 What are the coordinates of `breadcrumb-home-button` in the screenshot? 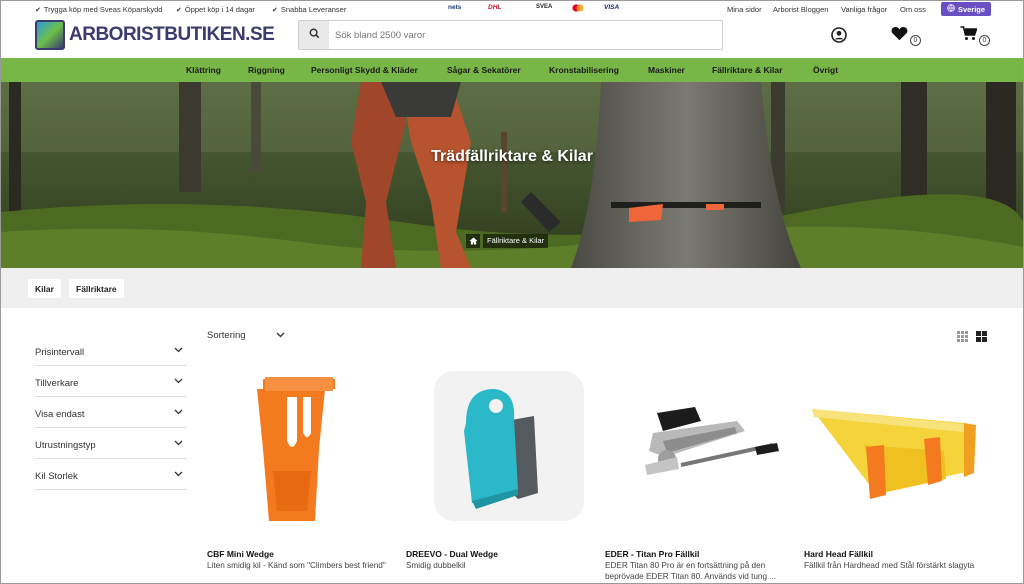 It's located at (473, 241).